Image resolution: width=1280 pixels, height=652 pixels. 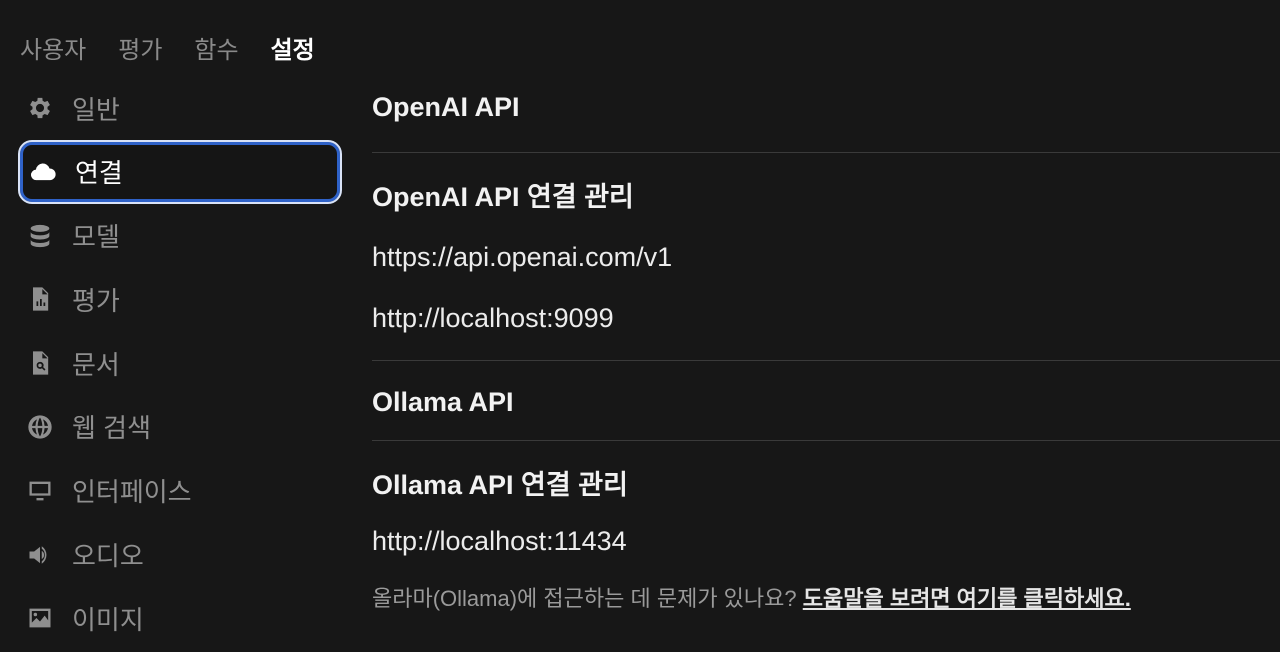 I want to click on ollama-url-1: http://localhost:11434, so click(x=826, y=541).